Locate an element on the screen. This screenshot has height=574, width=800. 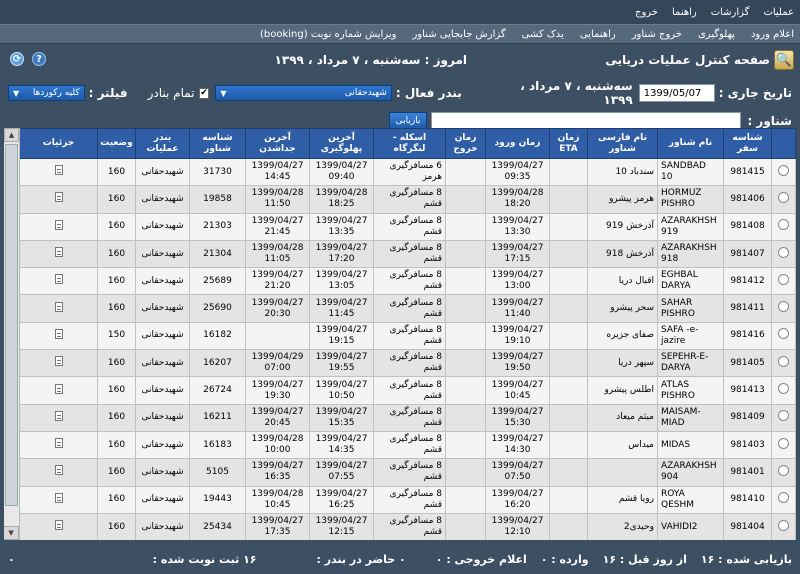
scroll-up-icon: ▲ is located at coordinates (11, 135).